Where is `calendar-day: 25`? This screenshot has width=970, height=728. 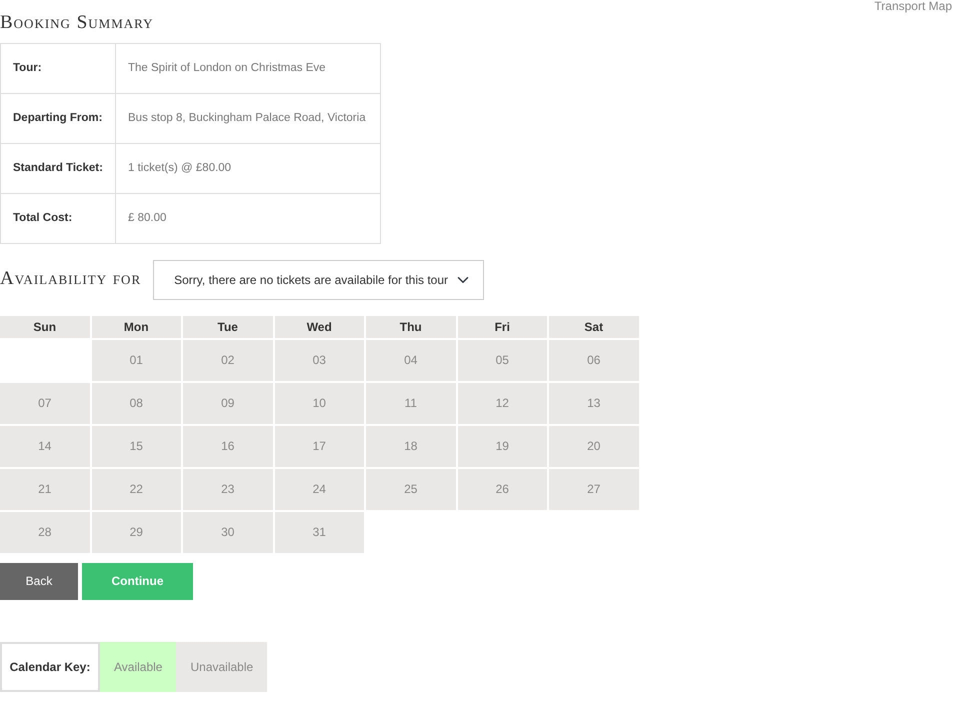 calendar-day: 25 is located at coordinates (411, 489).